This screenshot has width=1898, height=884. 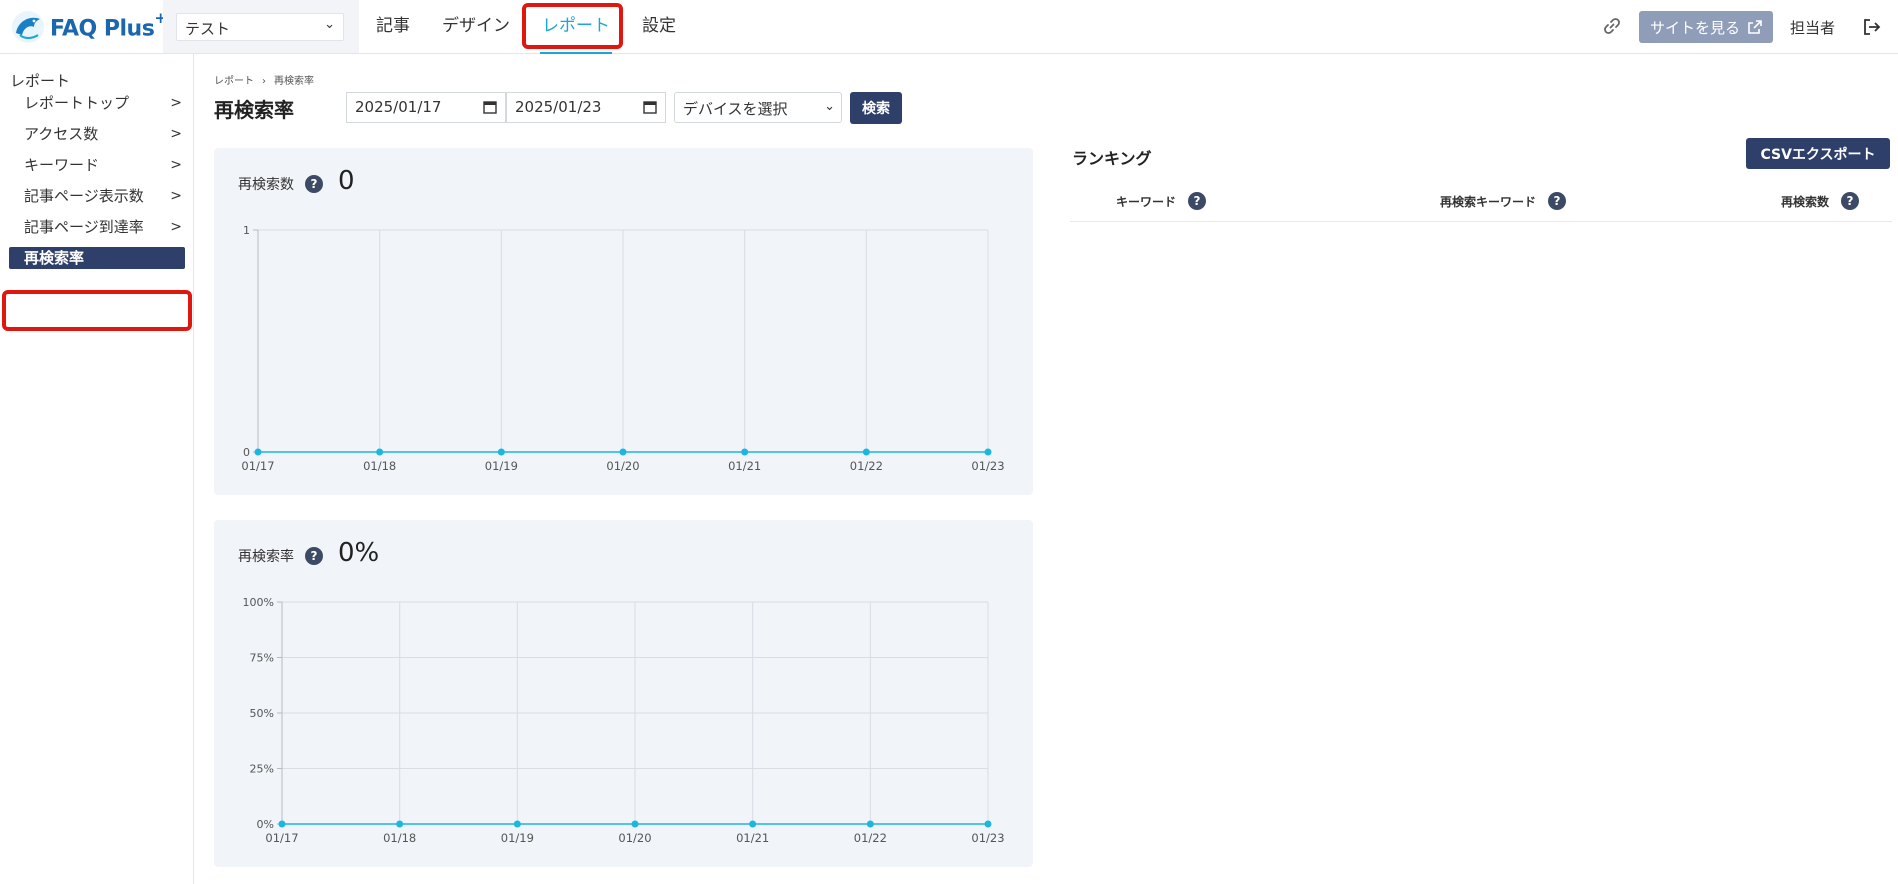 I want to click on column-research-keyword: 再検索キーワード ?, so click(x=1503, y=201).